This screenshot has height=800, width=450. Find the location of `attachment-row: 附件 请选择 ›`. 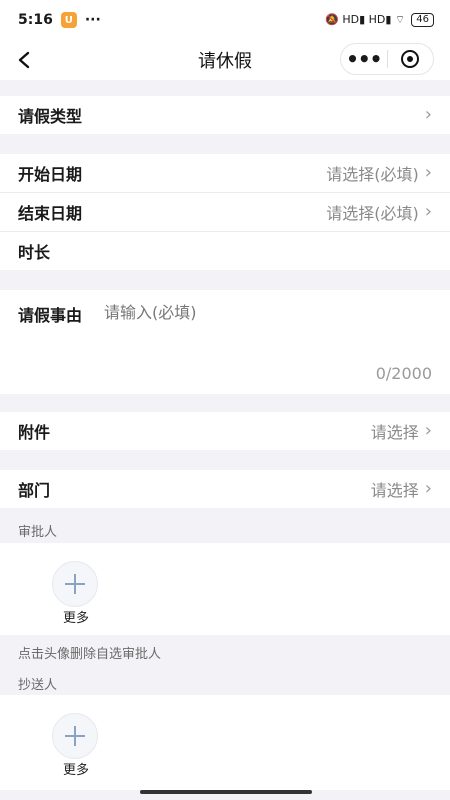

attachment-row: 附件 请选择 › is located at coordinates (225, 431).